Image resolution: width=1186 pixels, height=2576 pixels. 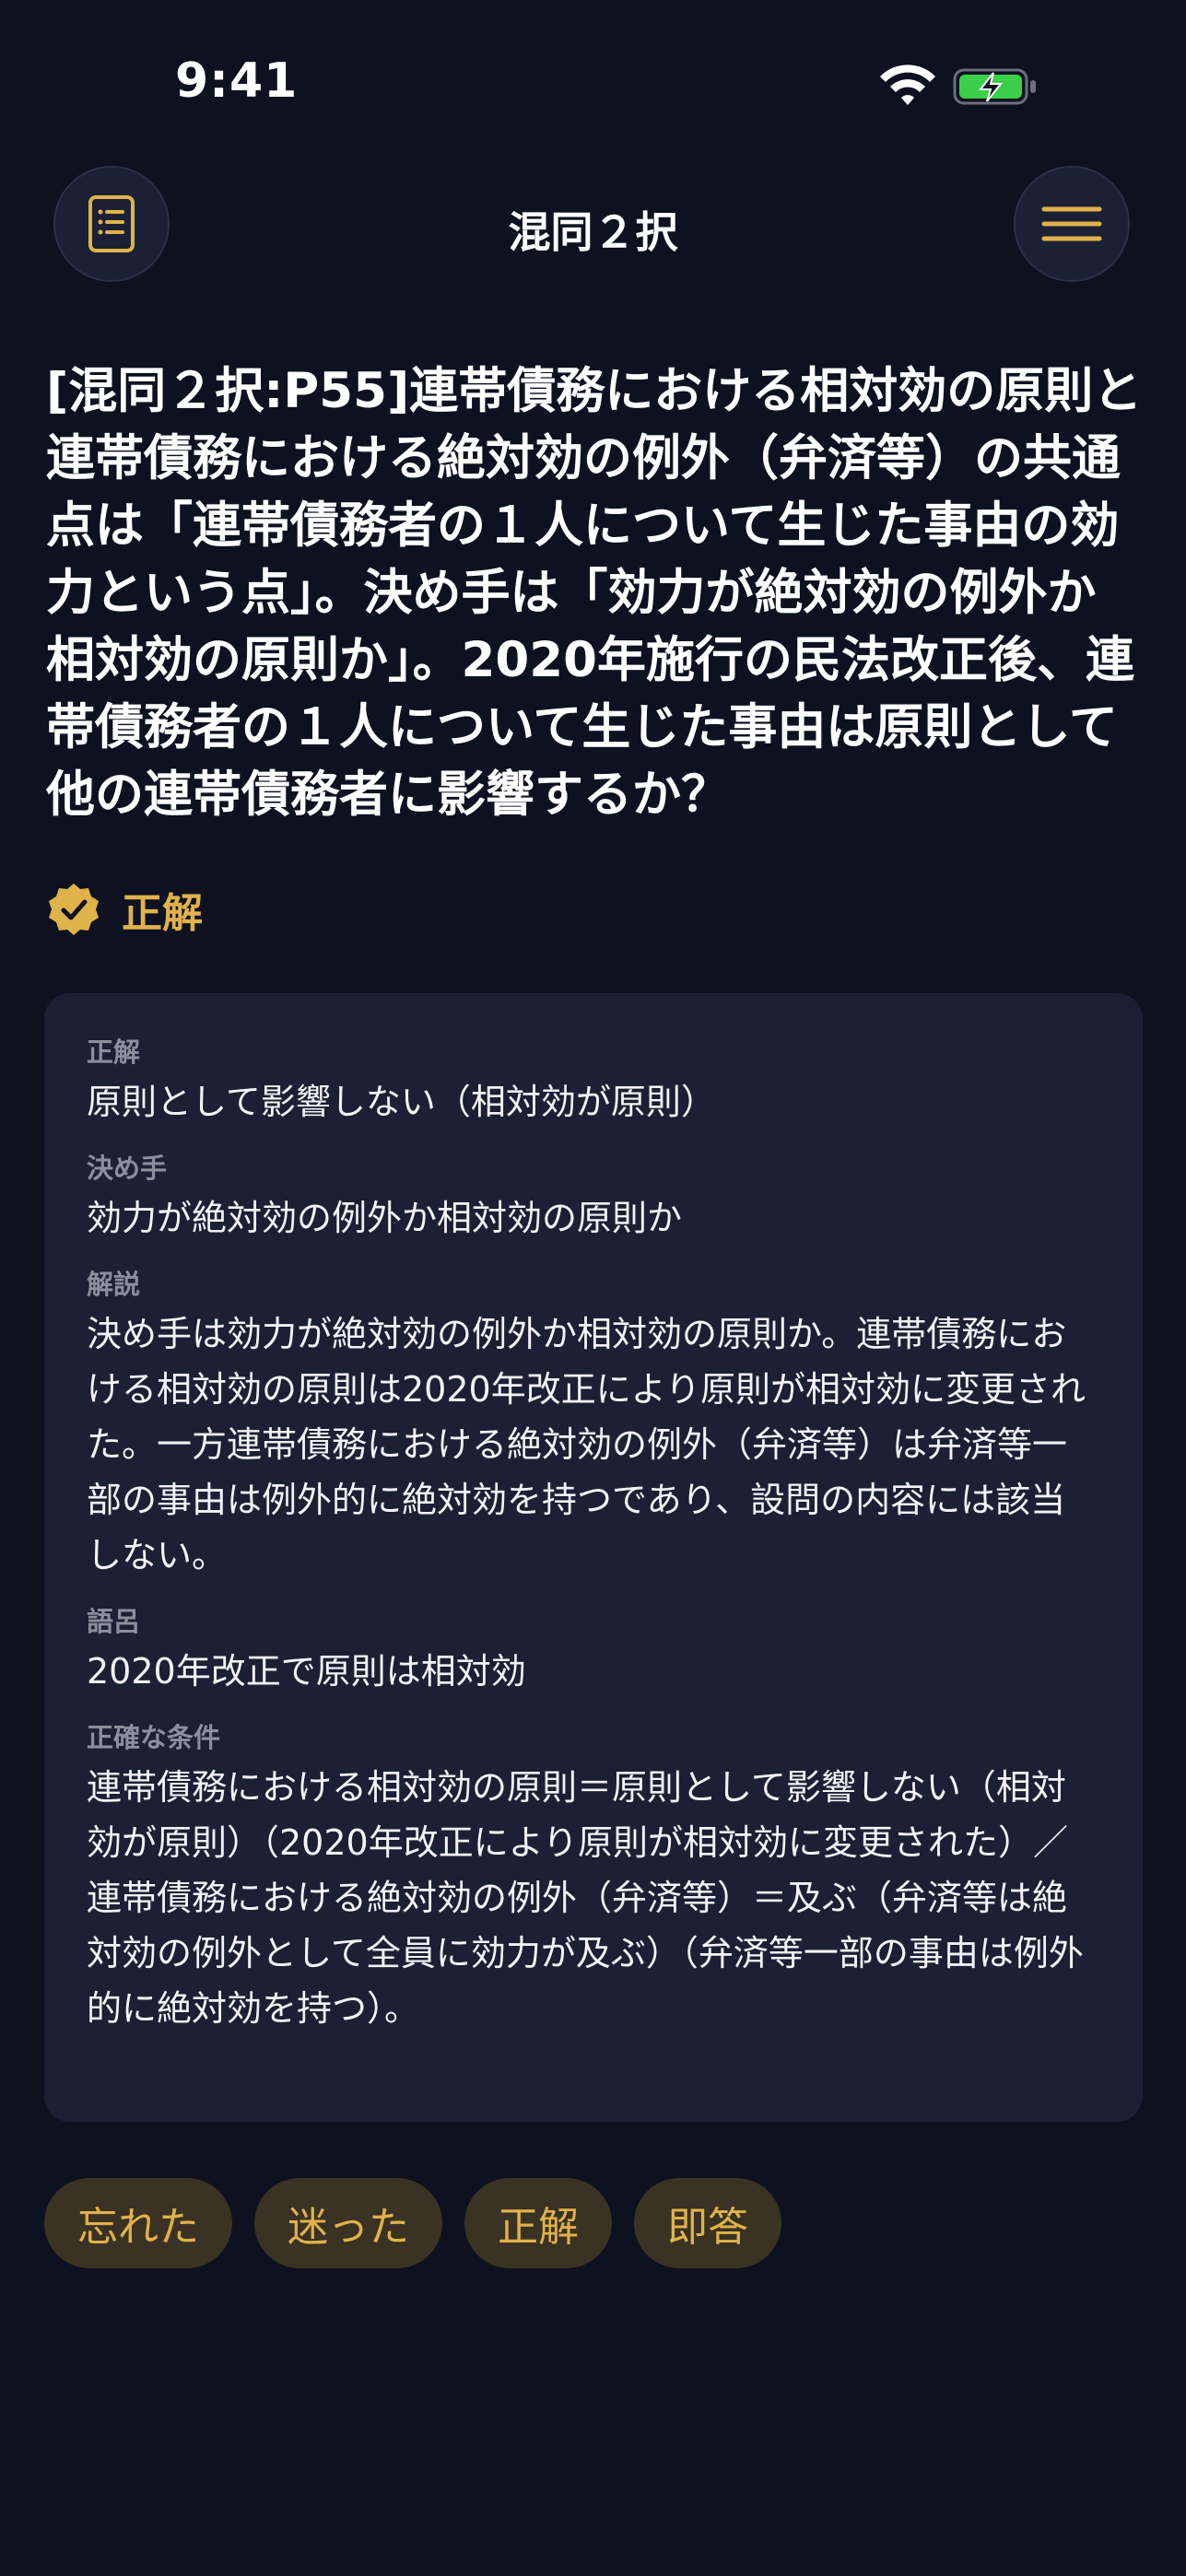 I want to click on section-deciding-factor: 決め手 効力が絶対効の例外か相対効の原則か, so click(x=593, y=1198).